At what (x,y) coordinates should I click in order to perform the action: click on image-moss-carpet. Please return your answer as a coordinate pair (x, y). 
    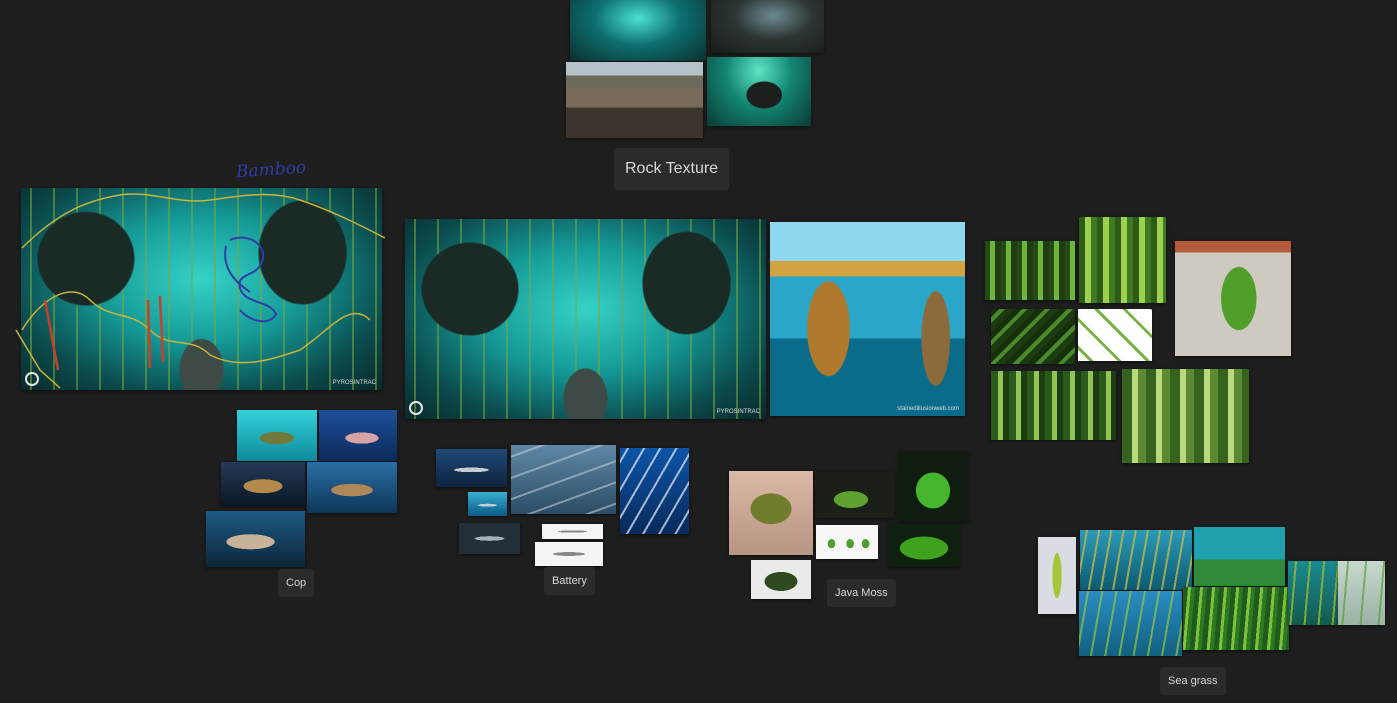
    Looking at the image, I should click on (924, 546).